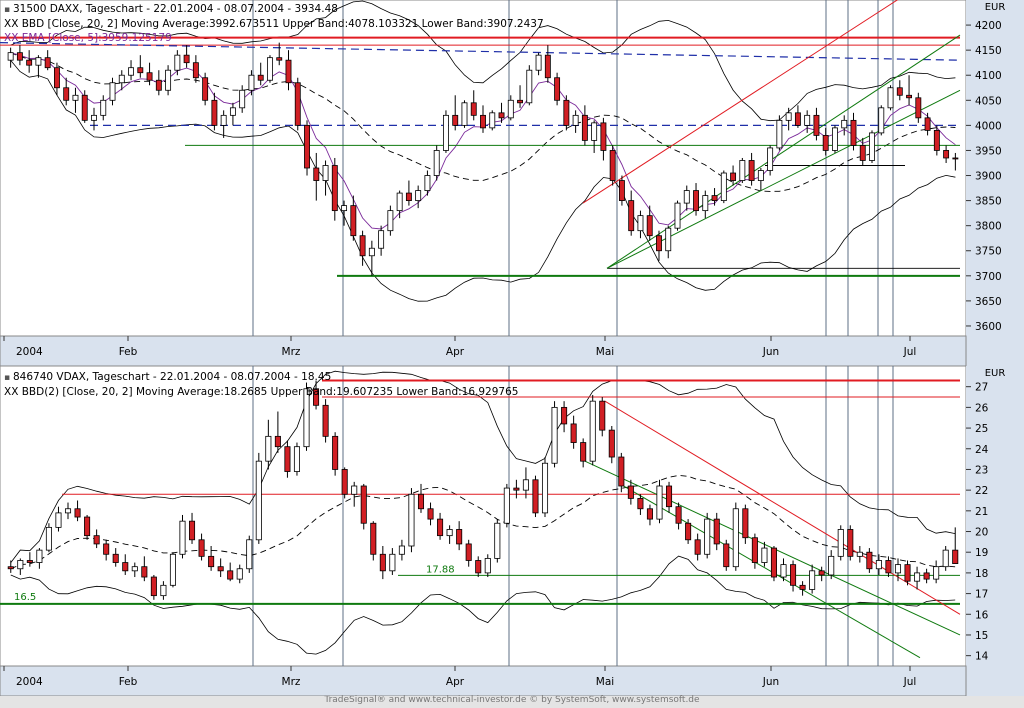 The width and height of the screenshot is (1024, 708). What do you see at coordinates (988, 151) in the screenshot?
I see `y-tick-label: 3950` at bounding box center [988, 151].